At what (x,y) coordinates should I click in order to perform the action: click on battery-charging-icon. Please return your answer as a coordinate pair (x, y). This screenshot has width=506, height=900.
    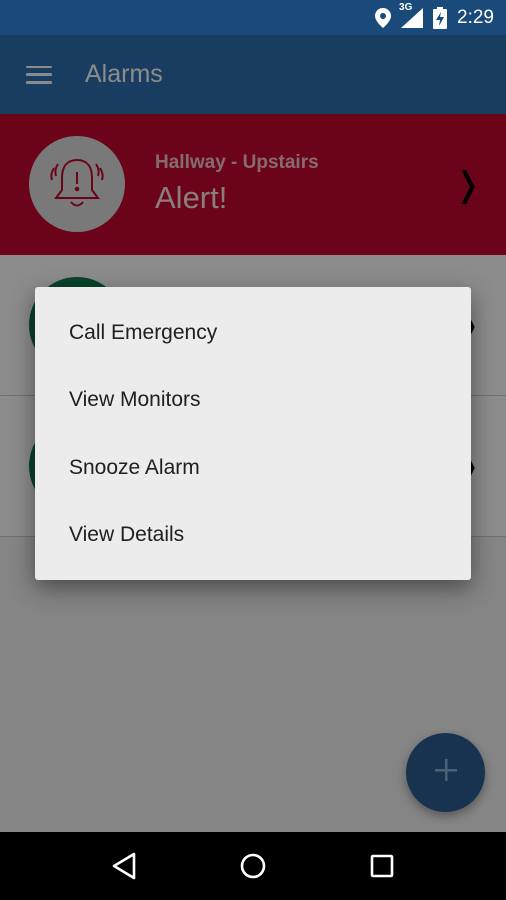
    Looking at the image, I should click on (440, 17).